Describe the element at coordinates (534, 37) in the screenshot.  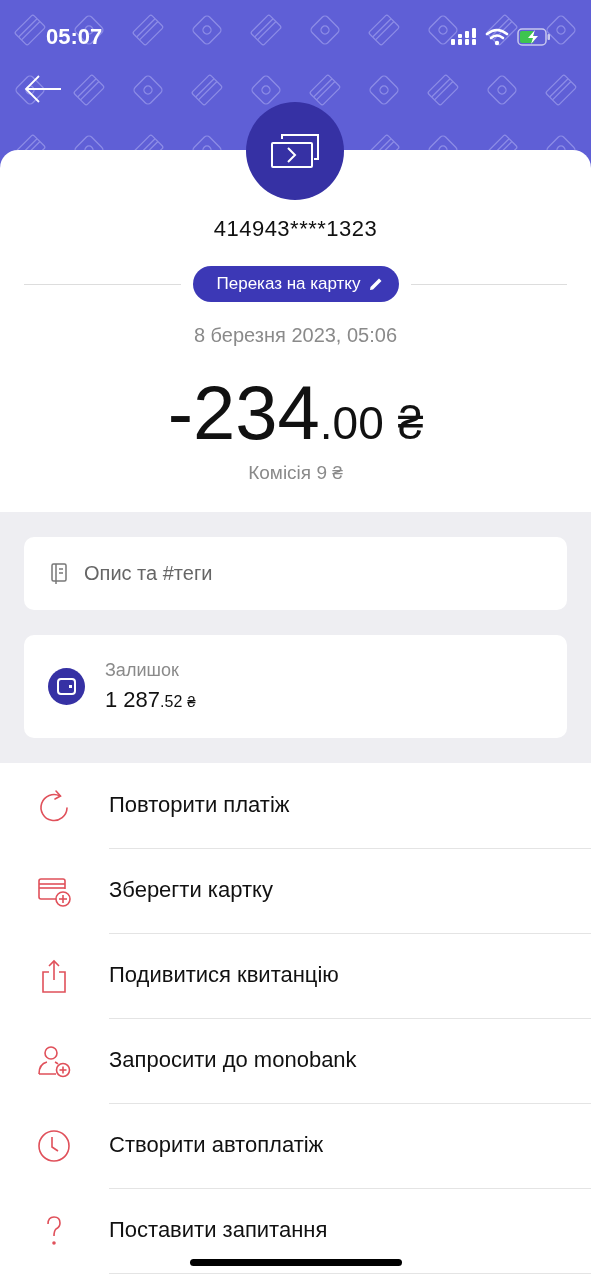
I see `battery-icon` at that location.